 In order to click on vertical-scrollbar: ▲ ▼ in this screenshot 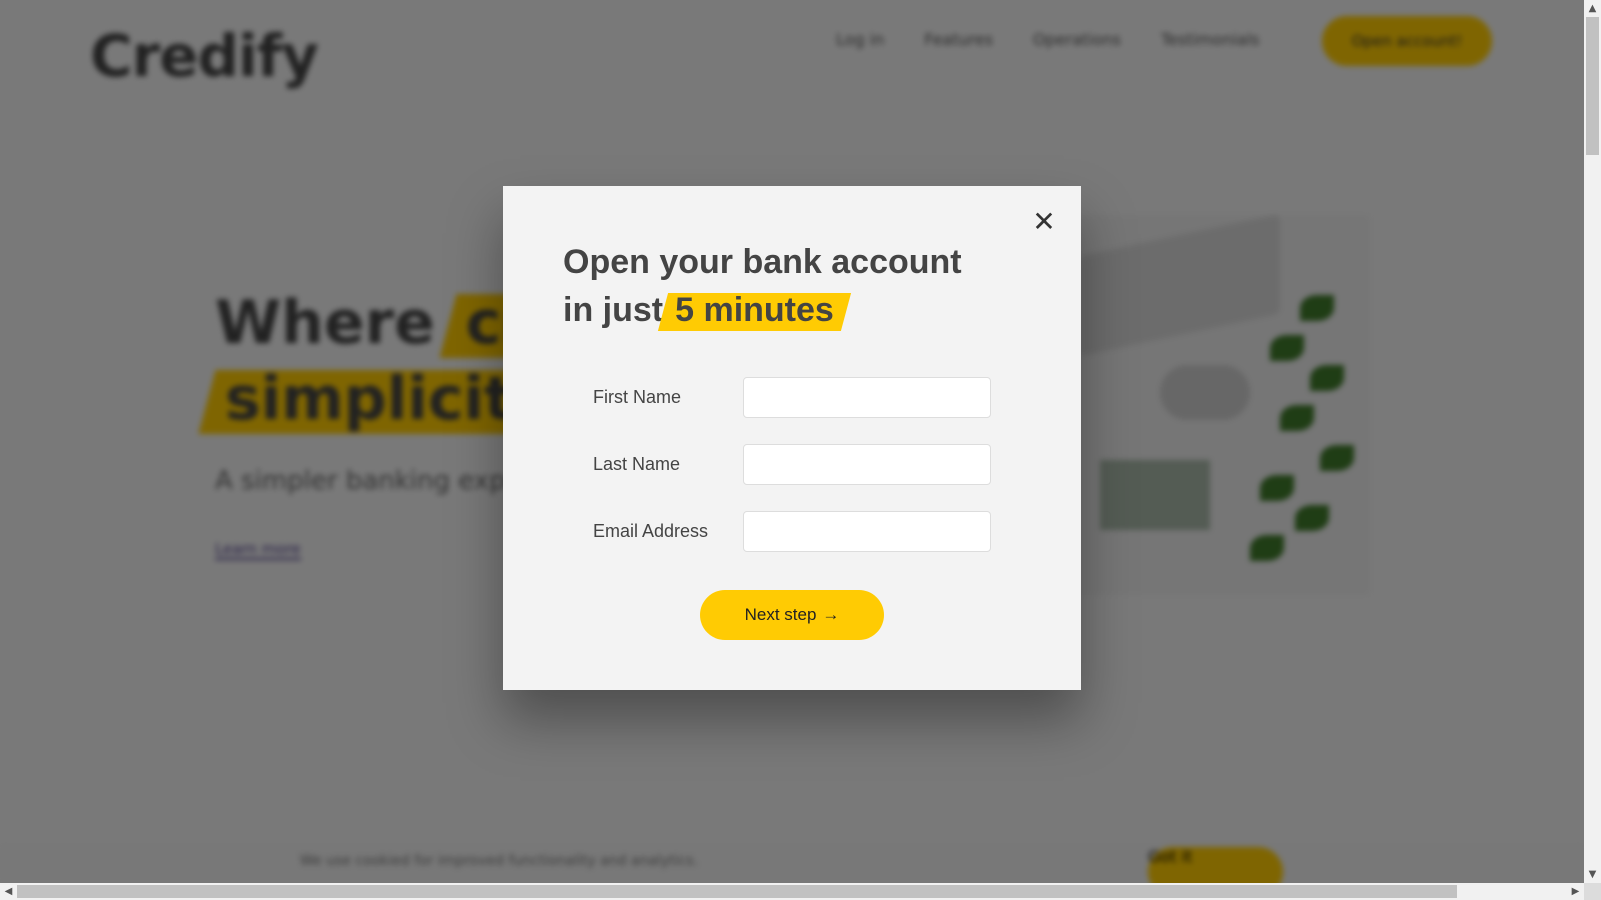, I will do `click(1592, 441)`.